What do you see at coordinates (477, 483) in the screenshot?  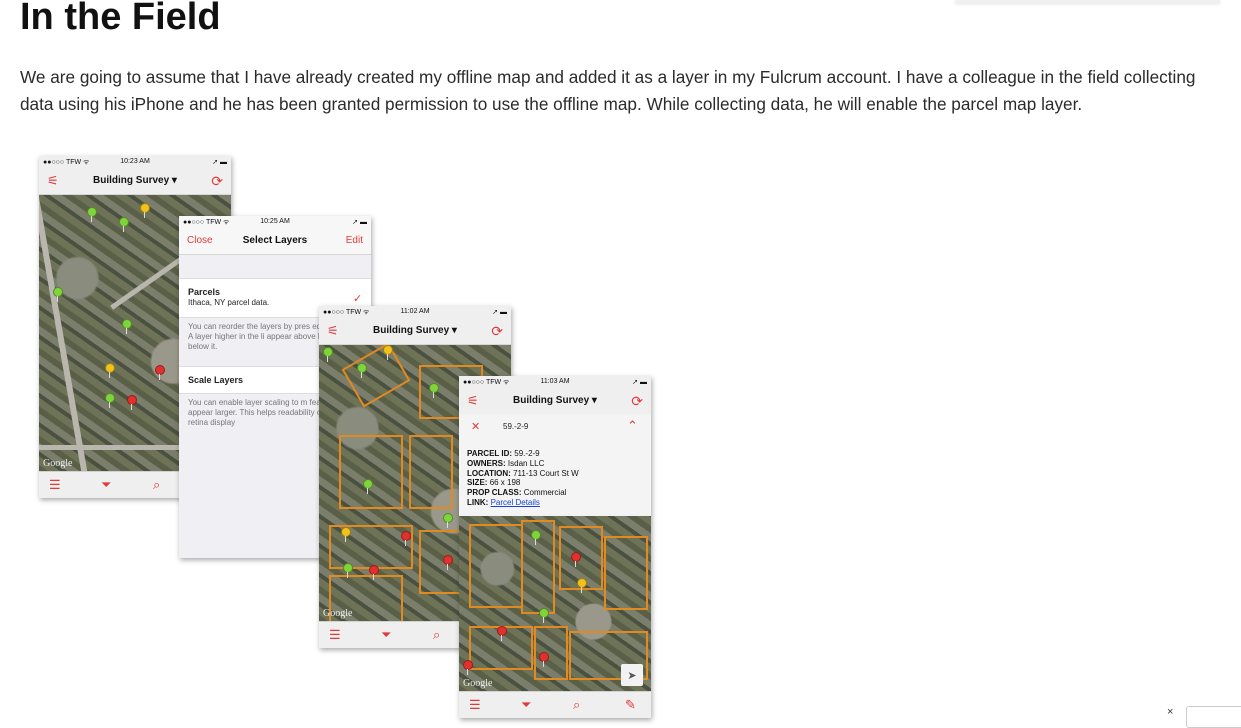 I see `size-label: SIZE:` at bounding box center [477, 483].